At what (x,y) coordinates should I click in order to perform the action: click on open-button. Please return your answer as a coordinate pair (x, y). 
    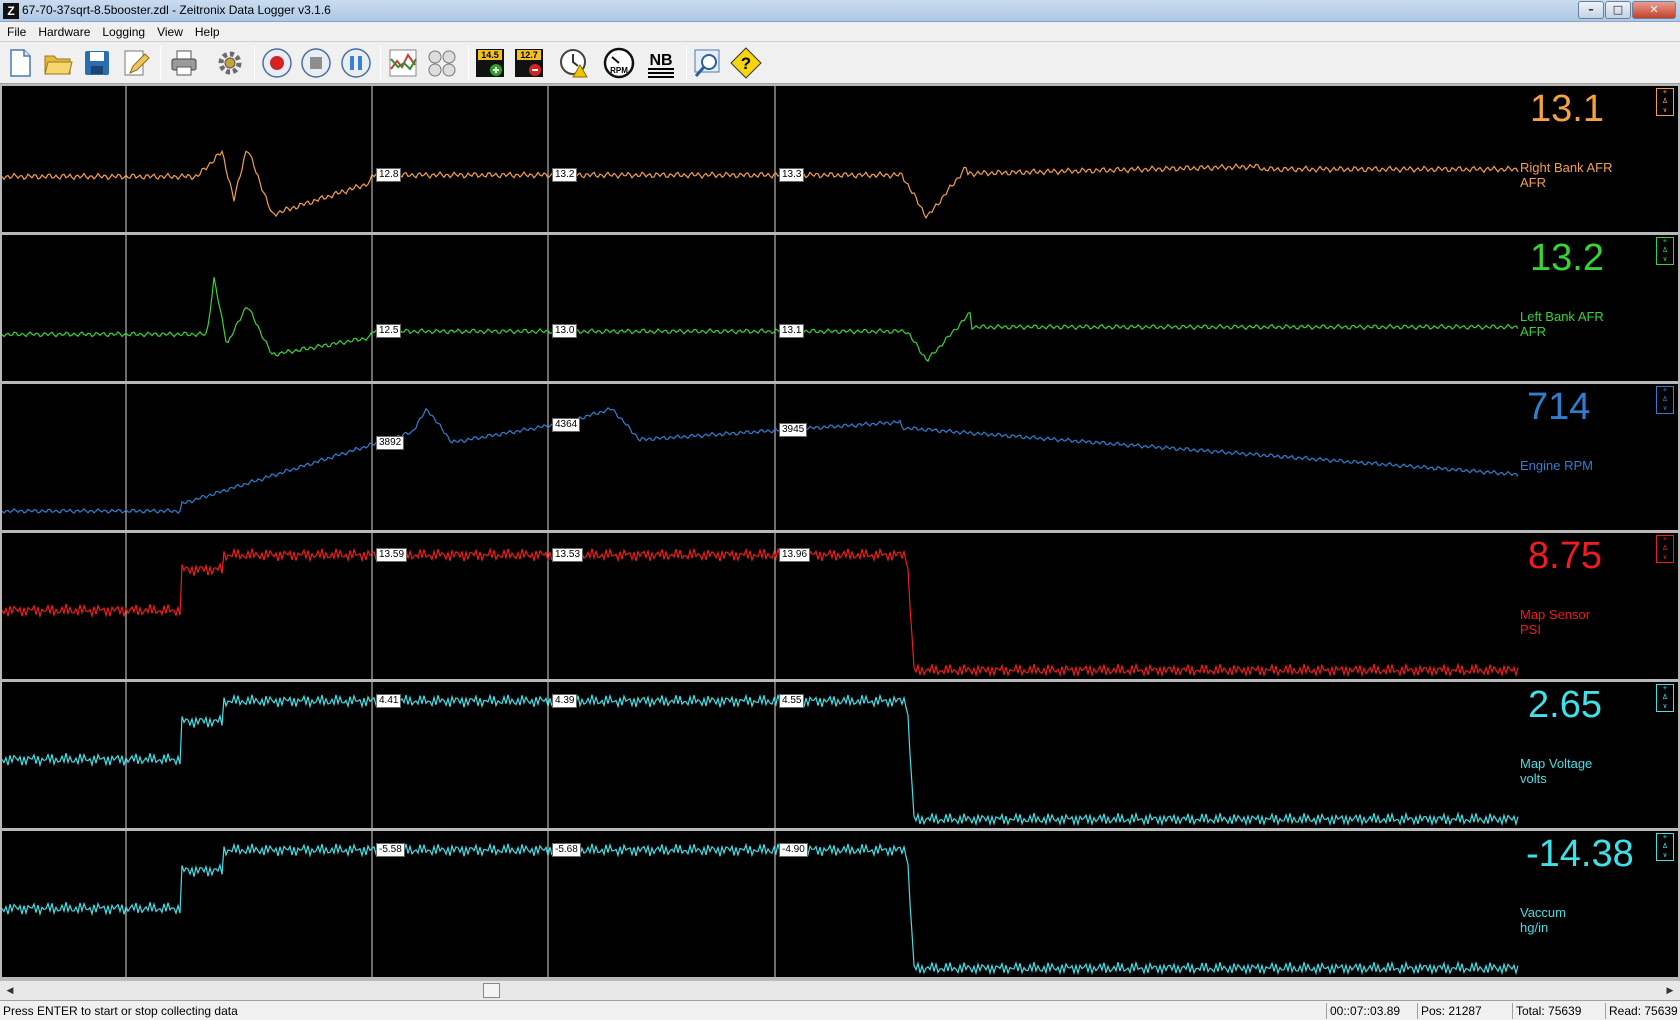
    Looking at the image, I should click on (58, 63).